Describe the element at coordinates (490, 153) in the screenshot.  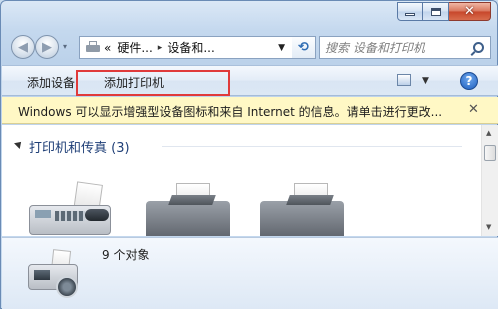
I see `scroll-thumb` at that location.